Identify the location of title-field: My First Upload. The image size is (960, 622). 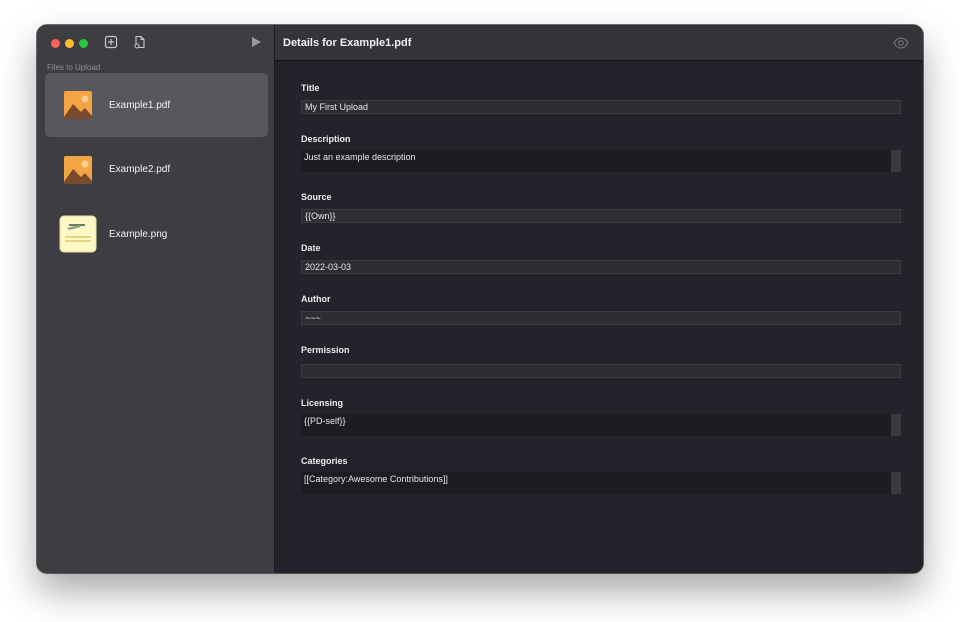
(601, 107).